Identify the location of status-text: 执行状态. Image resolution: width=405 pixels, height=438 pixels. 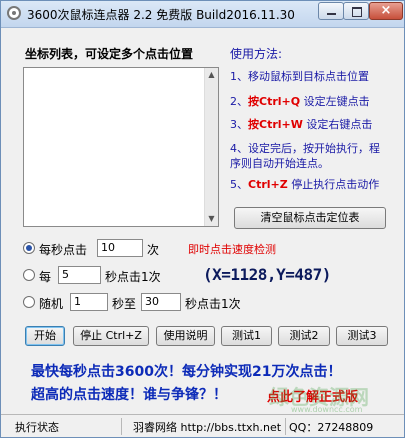
(37, 427).